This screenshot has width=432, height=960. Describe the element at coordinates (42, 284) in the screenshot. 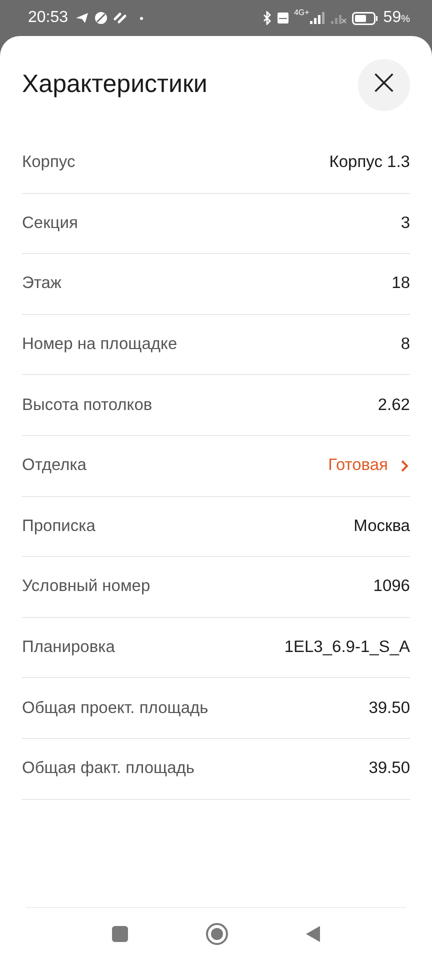

I see `property-label: Этаж` at that location.